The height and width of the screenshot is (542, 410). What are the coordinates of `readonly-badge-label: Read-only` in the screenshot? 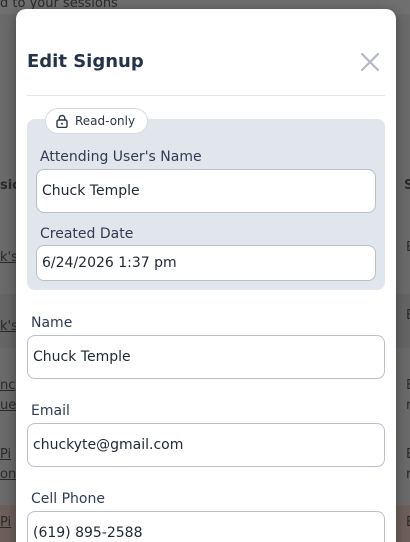 It's located at (105, 121).